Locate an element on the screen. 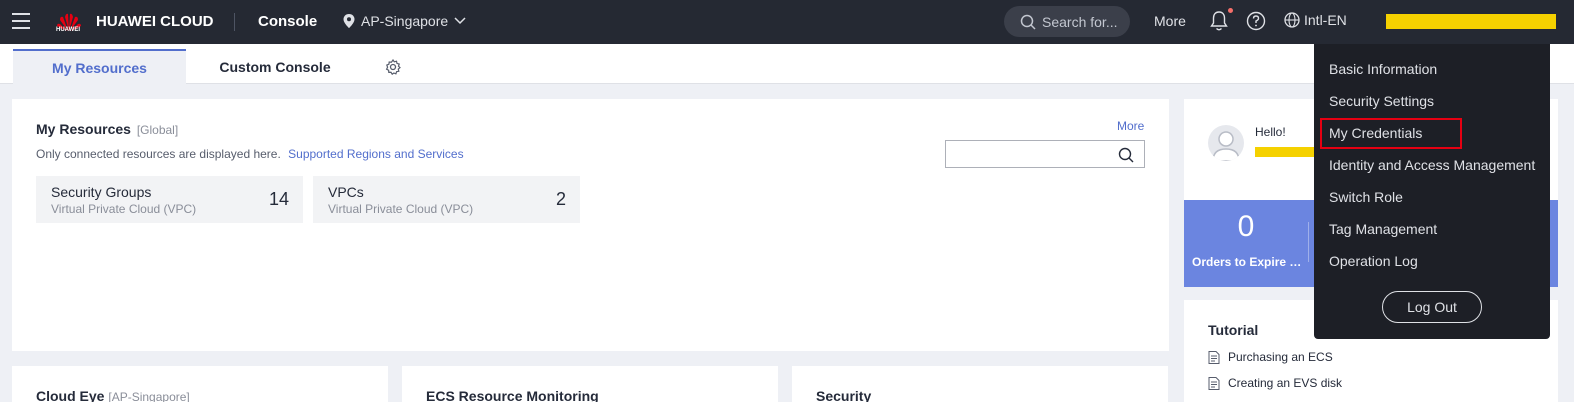  brand-name: HUAWEI CLOUD is located at coordinates (155, 21).